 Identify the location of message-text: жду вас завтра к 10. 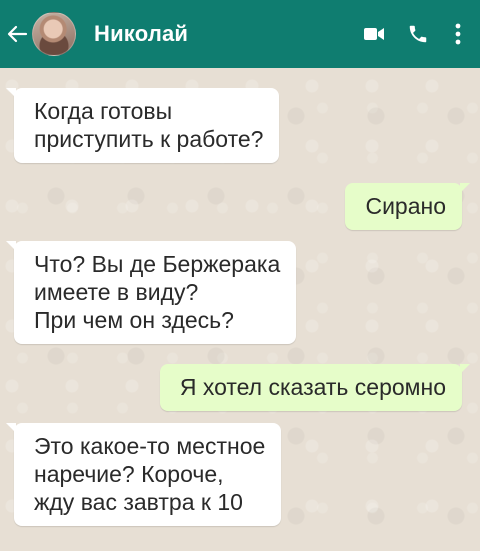
(138, 502).